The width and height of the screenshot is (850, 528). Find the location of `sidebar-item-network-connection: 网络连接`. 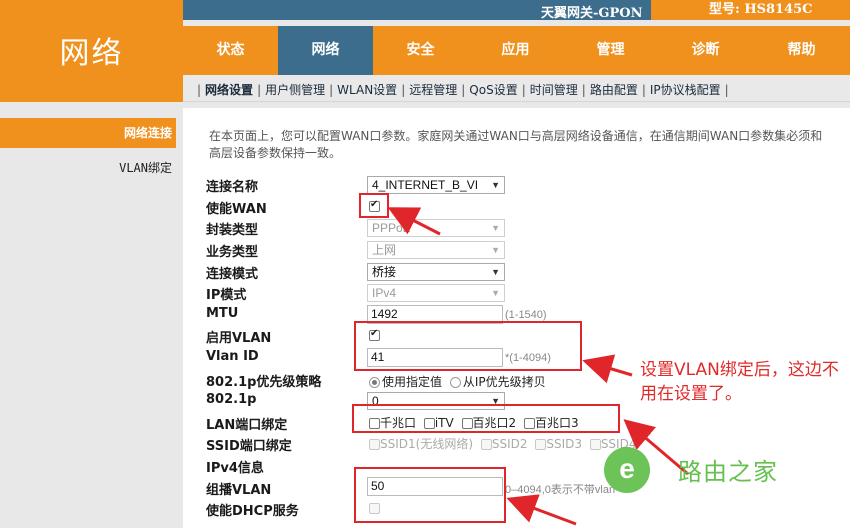

sidebar-item-network-connection: 网络连接 is located at coordinates (88, 133).